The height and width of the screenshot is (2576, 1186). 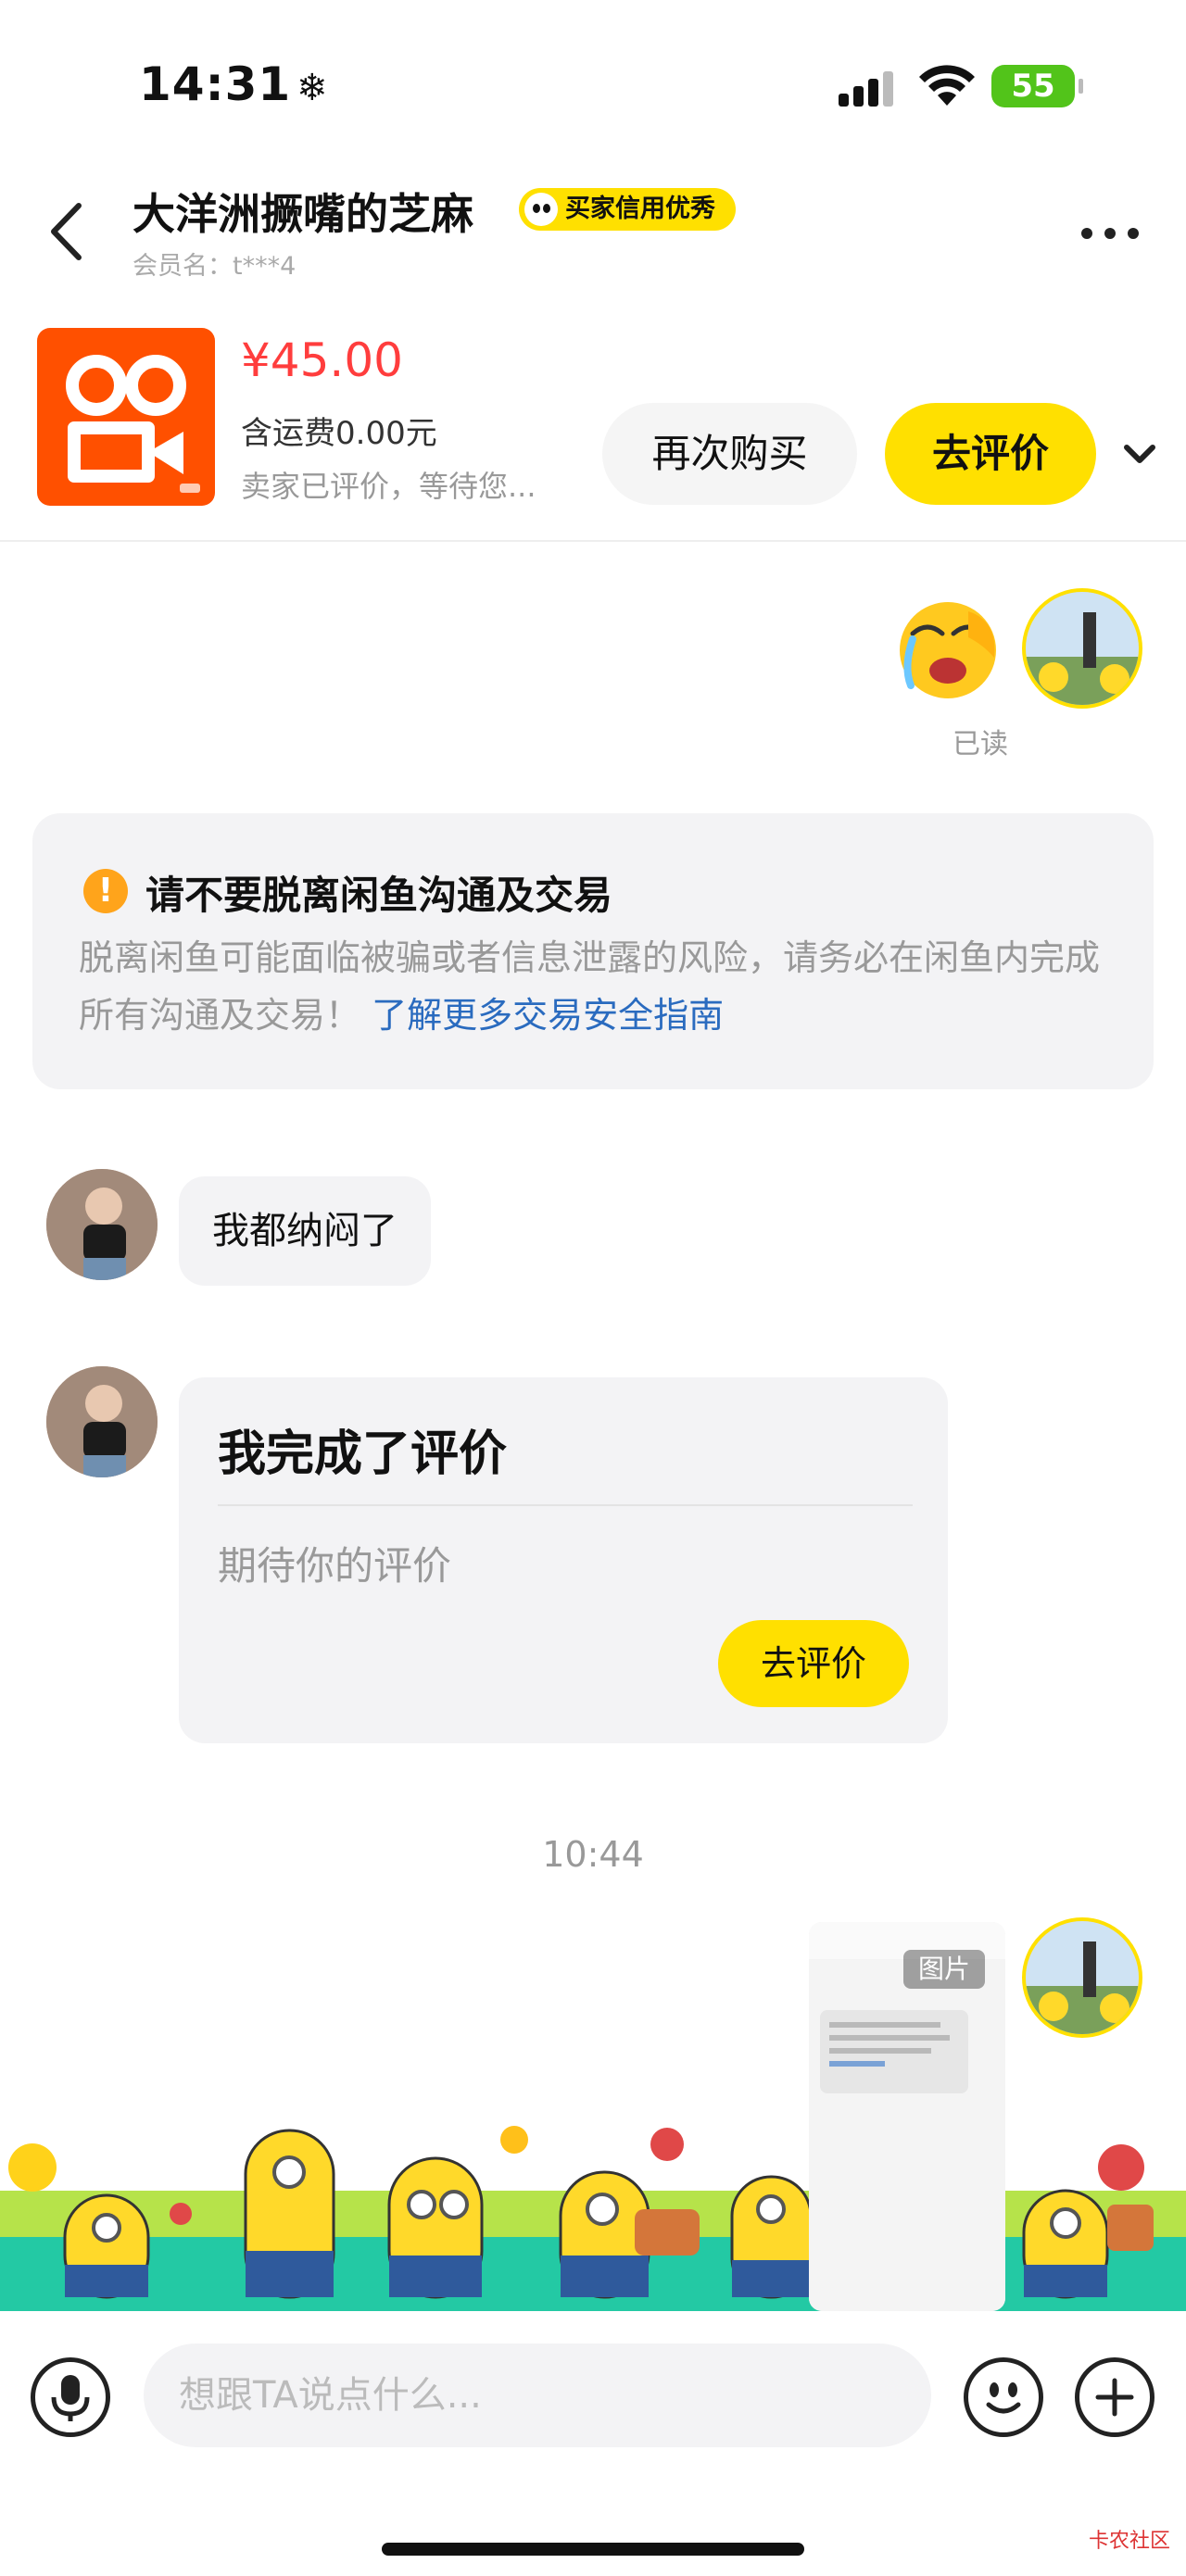 I want to click on buy-again-button: 再次购买, so click(x=729, y=454).